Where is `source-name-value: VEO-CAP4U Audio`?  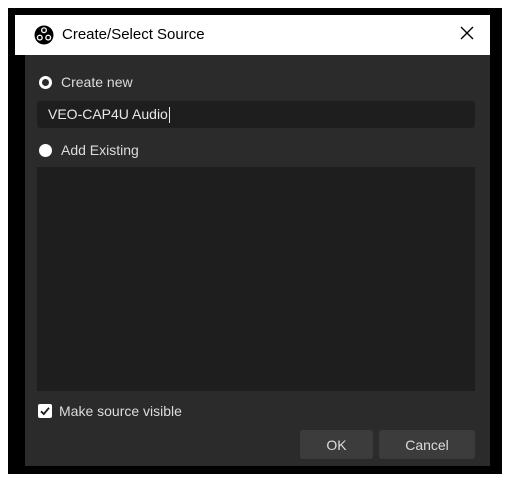 source-name-value: VEO-CAP4U Audio is located at coordinates (108, 114).